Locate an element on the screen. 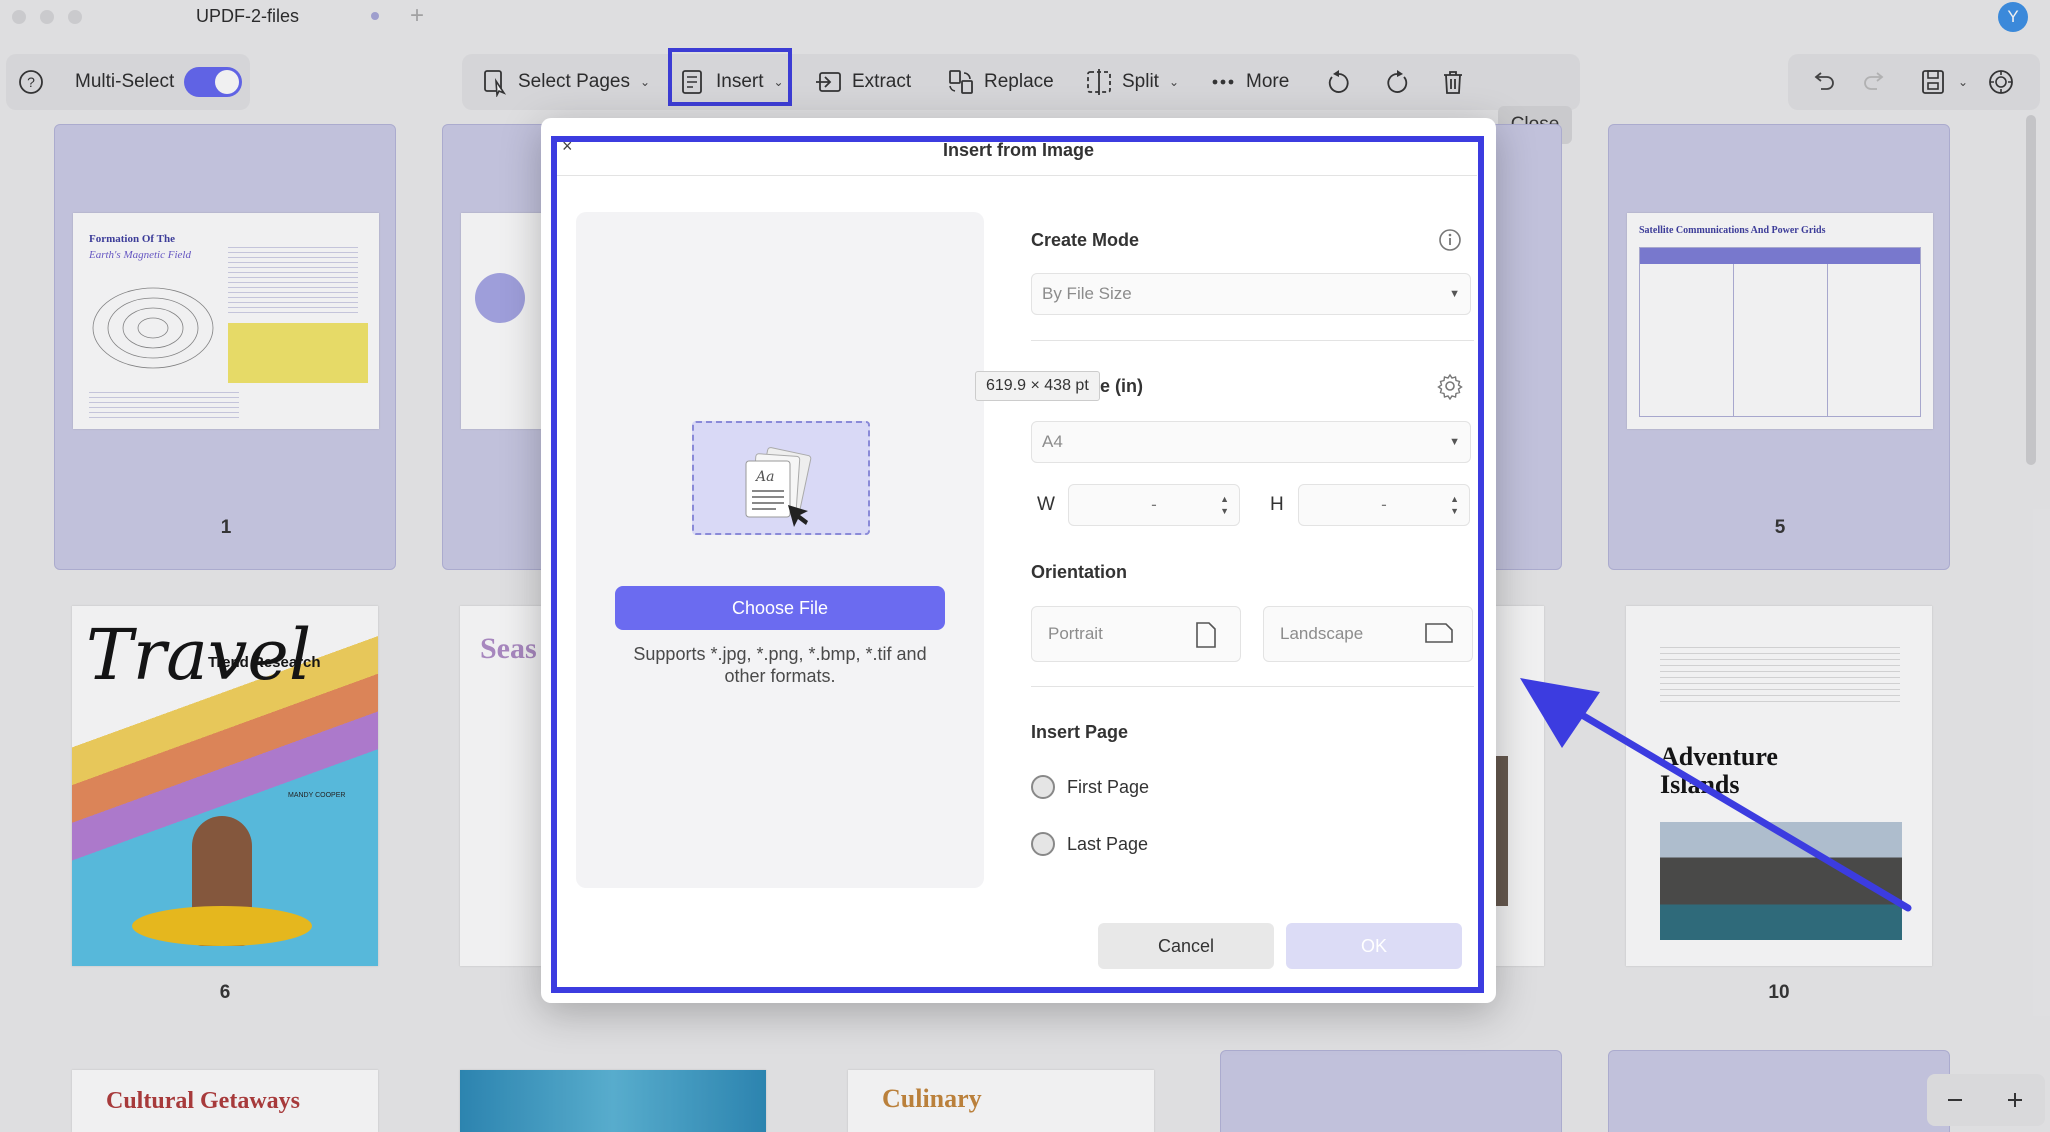  height-stepper: - ▲ ▼ is located at coordinates (1384, 505).